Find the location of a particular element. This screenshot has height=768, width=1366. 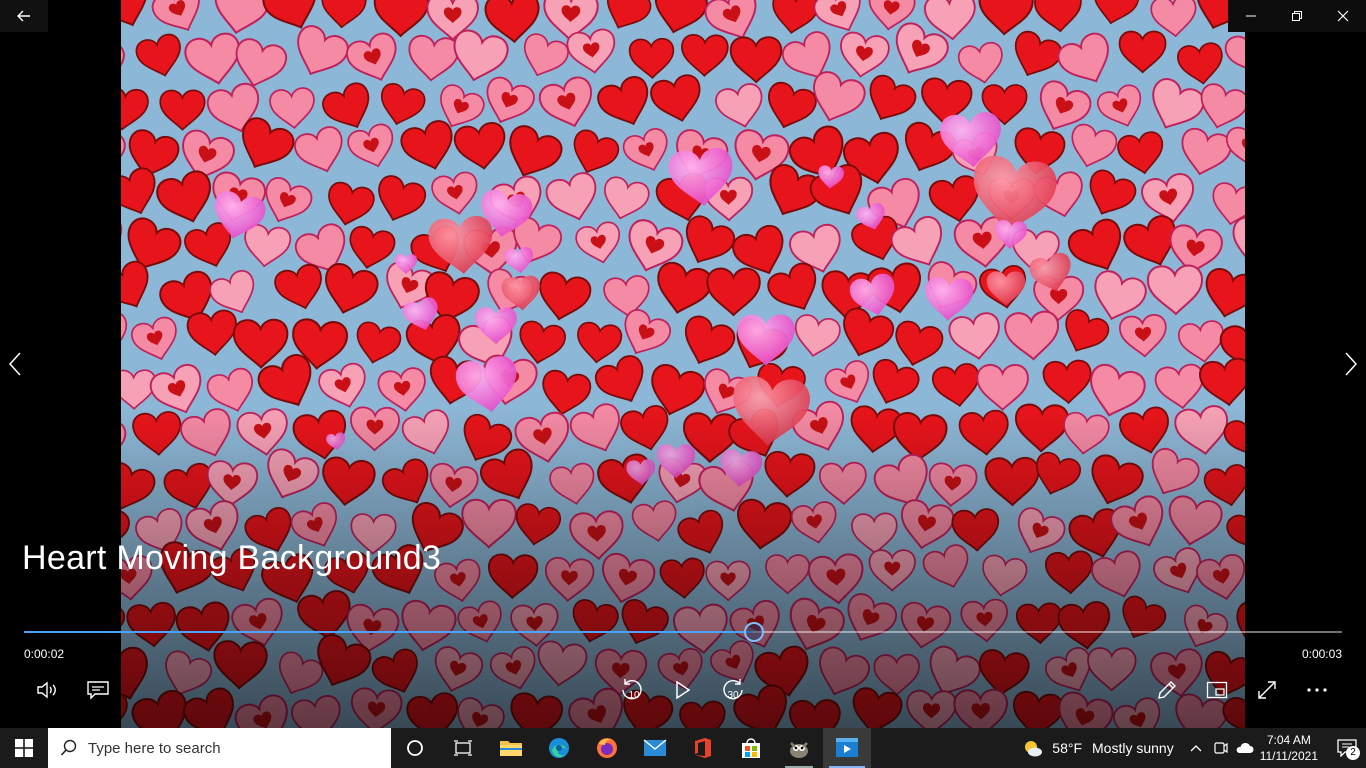

edit-button is located at coordinates (1167, 690).